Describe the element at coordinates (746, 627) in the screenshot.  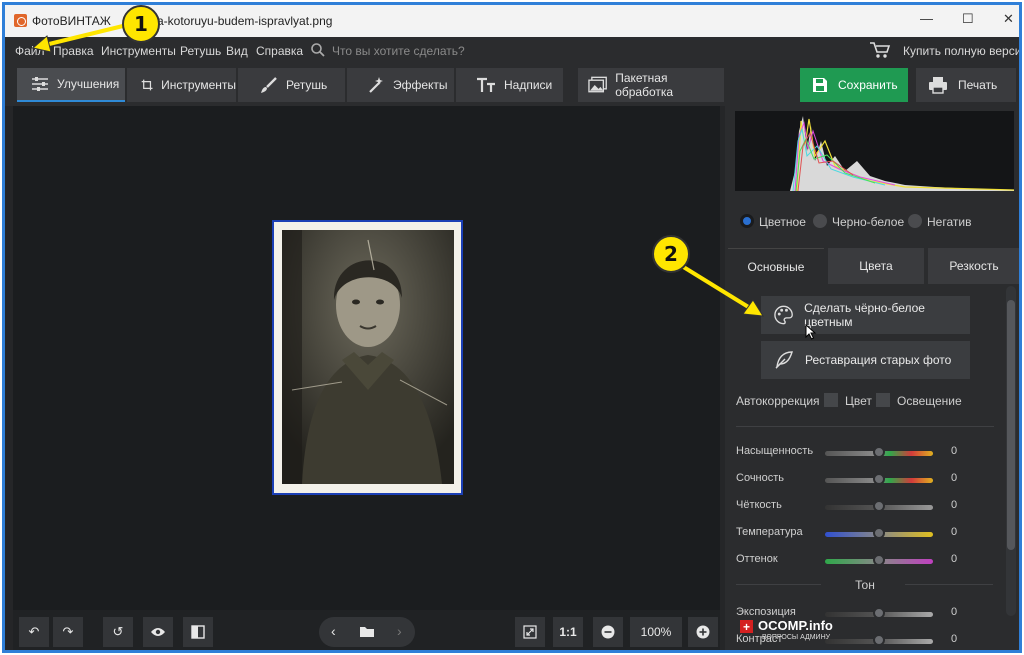
I see `watermark-plus-icon: +` at that location.